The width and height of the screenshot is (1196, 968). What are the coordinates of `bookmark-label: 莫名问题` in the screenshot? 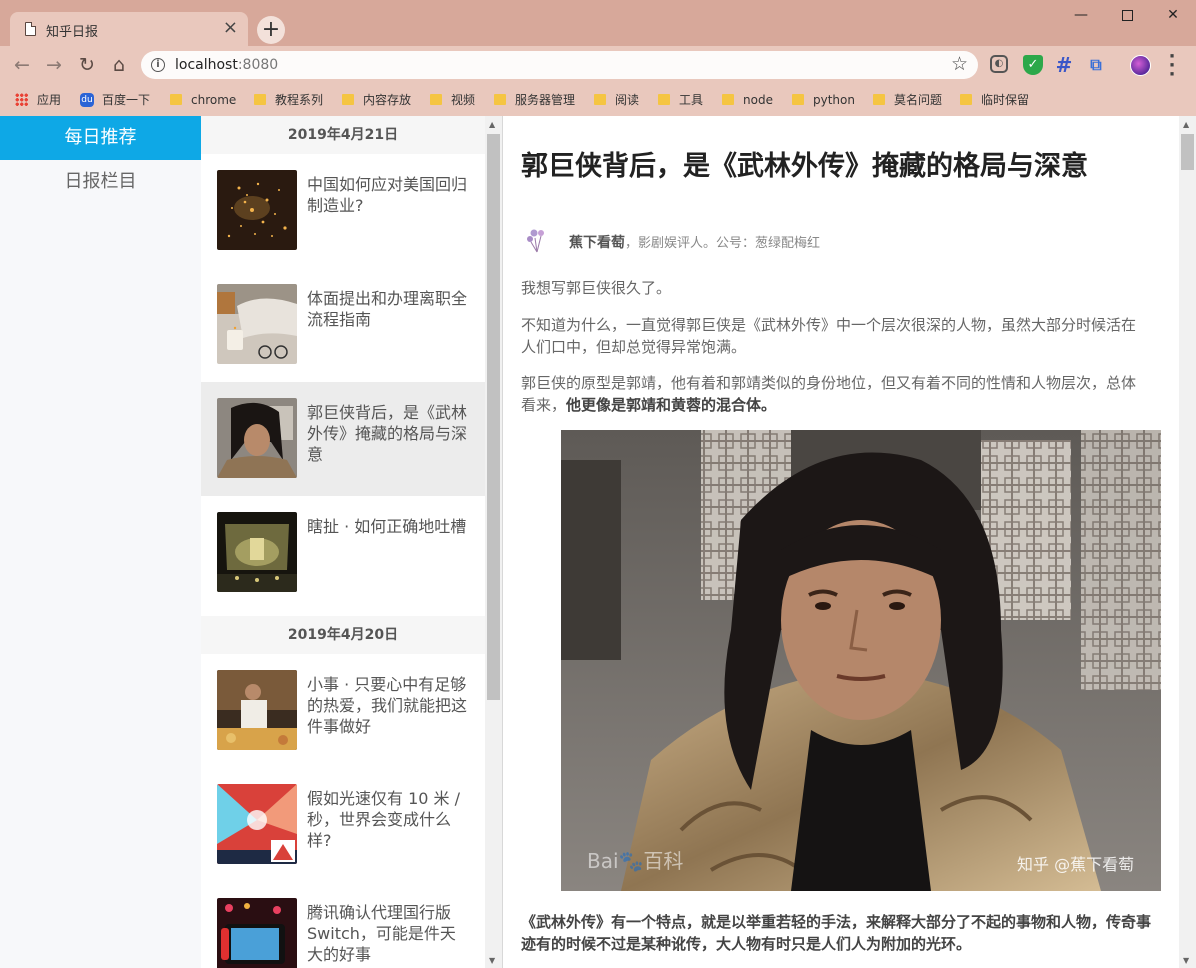 It's located at (918, 100).